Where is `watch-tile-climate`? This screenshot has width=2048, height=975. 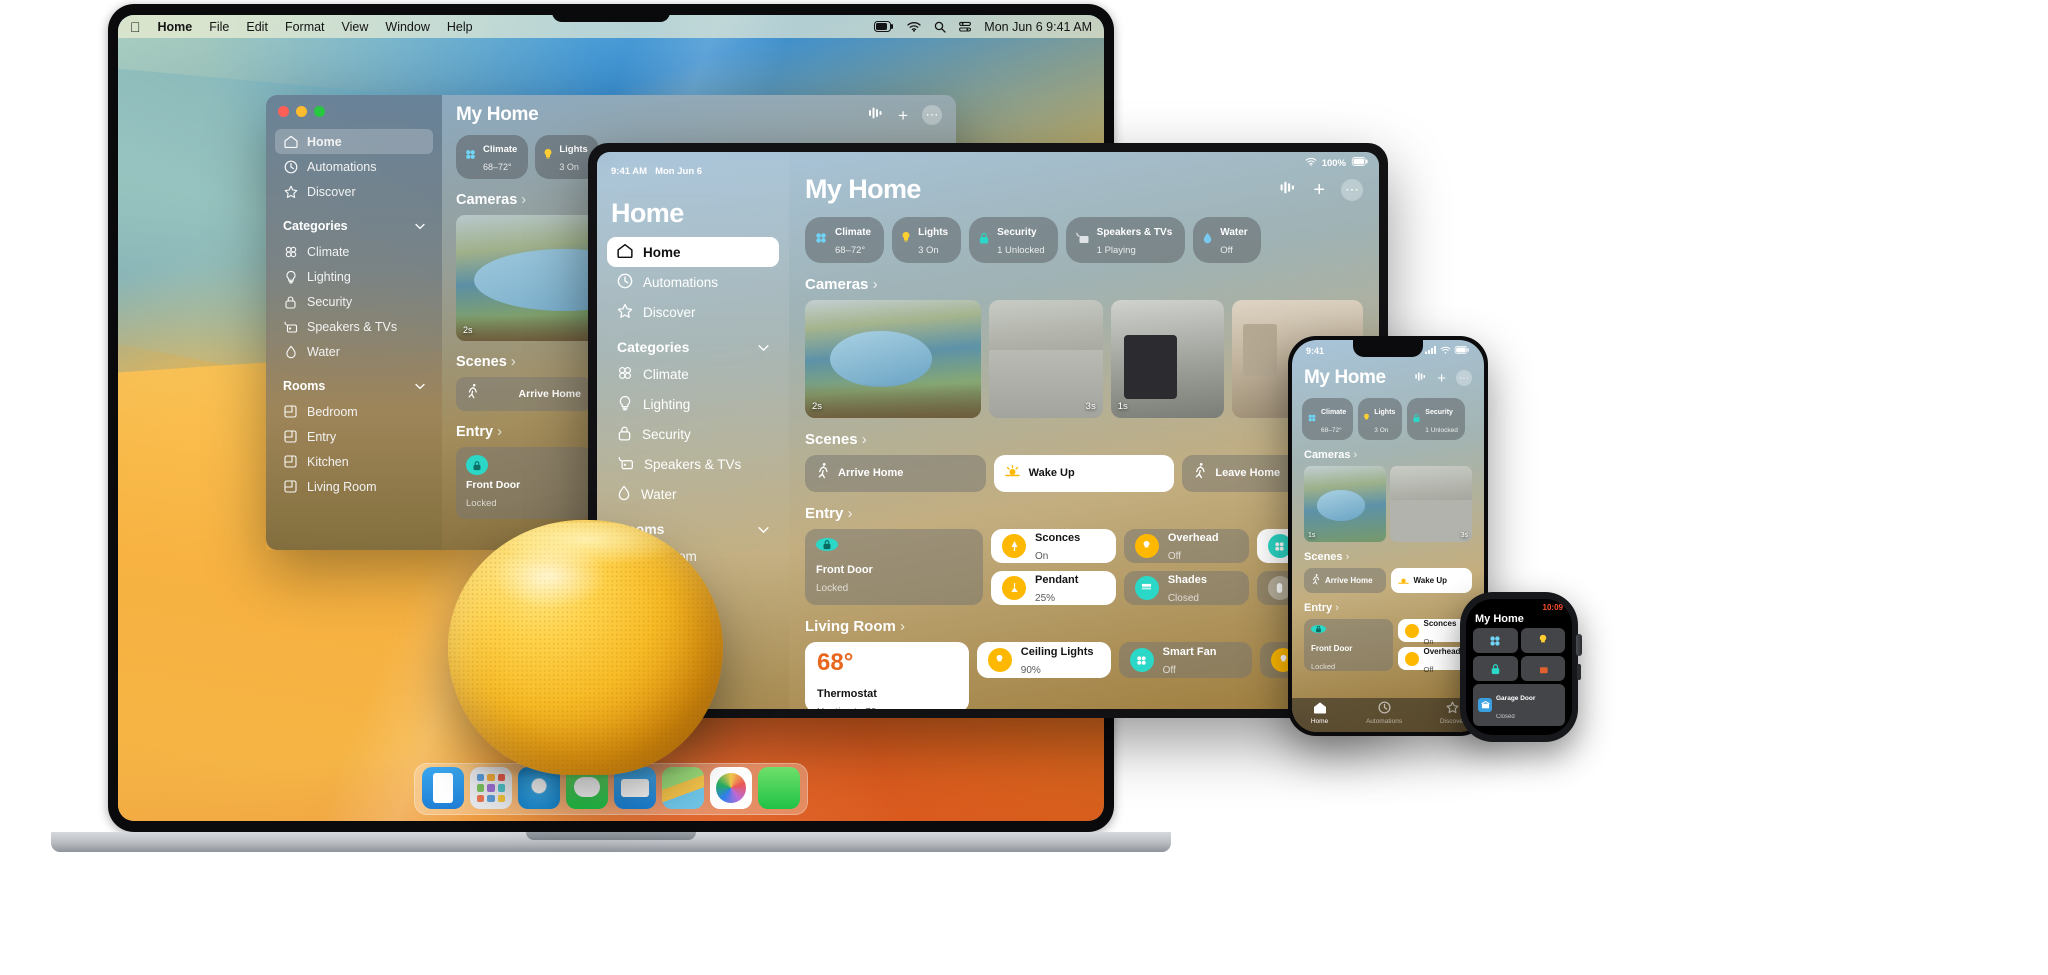 watch-tile-climate is located at coordinates (1495, 640).